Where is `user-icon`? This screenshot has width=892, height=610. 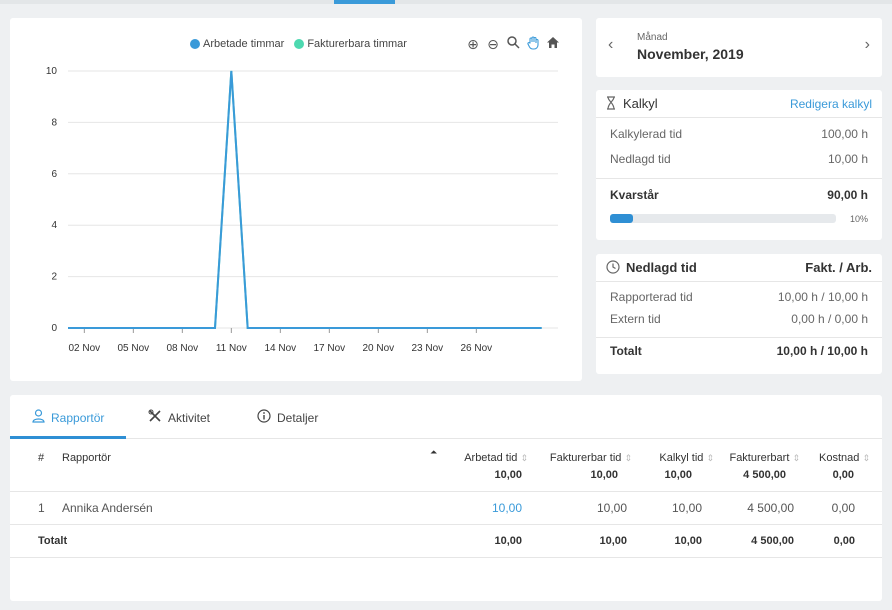
user-icon is located at coordinates (38, 417).